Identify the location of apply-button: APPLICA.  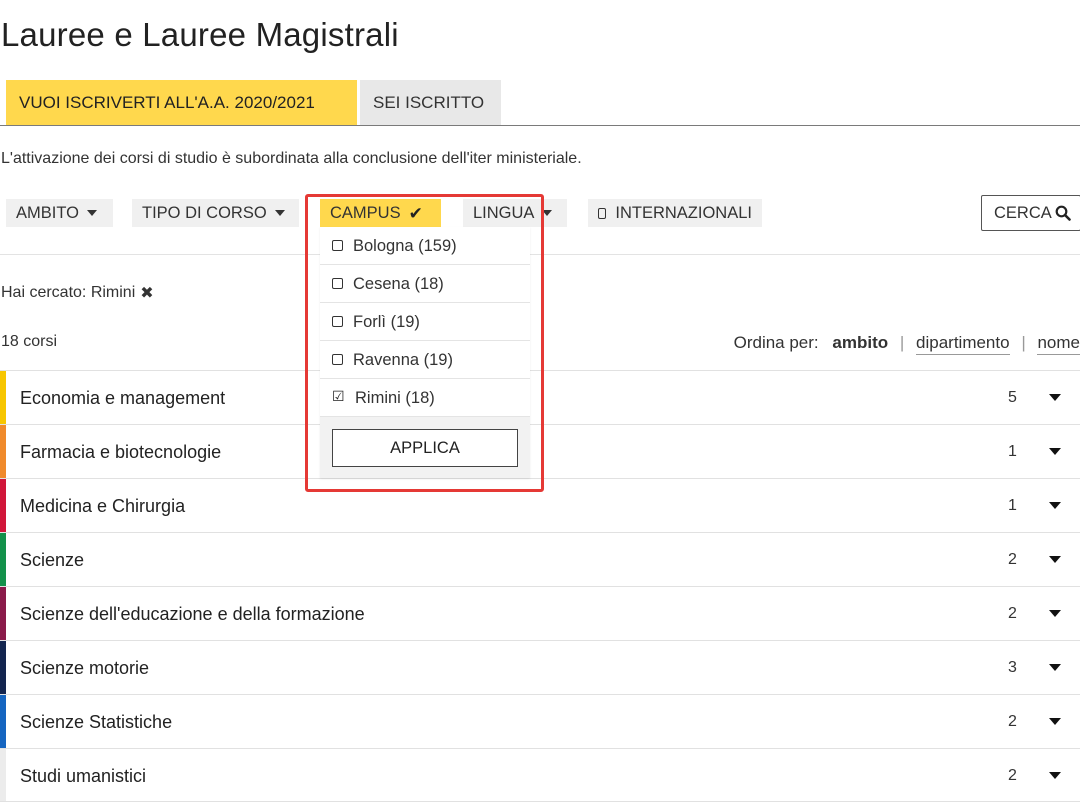
(425, 448).